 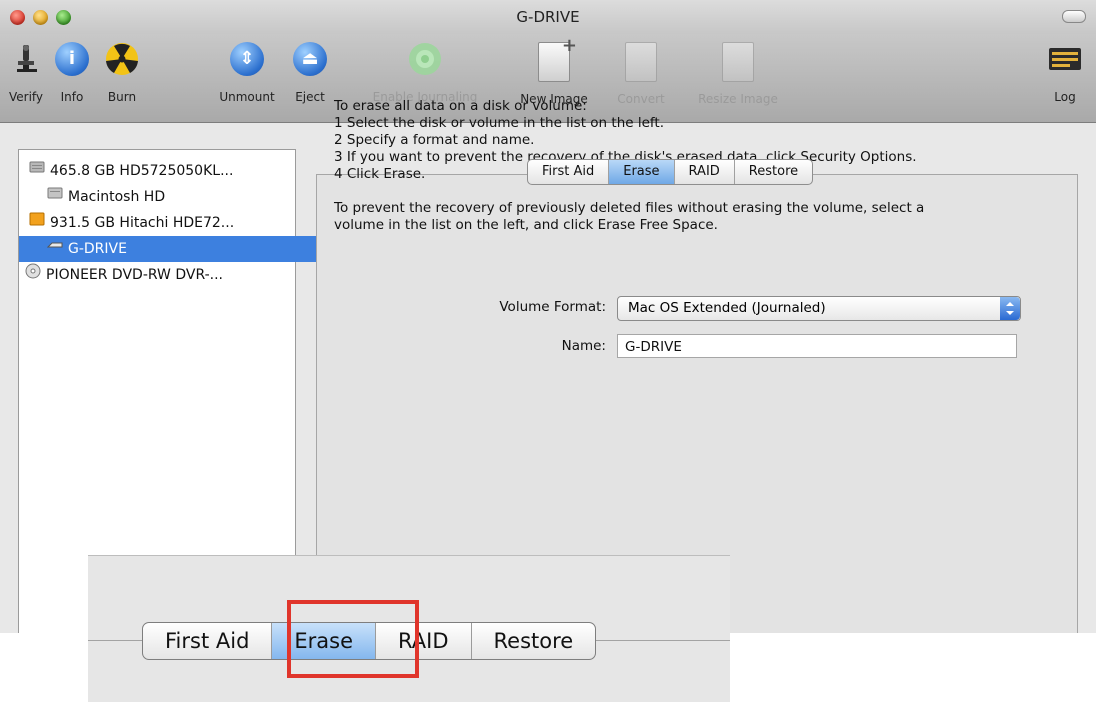 I want to click on volume-format-select: Mac OS Extended (Journaled), so click(x=819, y=308).